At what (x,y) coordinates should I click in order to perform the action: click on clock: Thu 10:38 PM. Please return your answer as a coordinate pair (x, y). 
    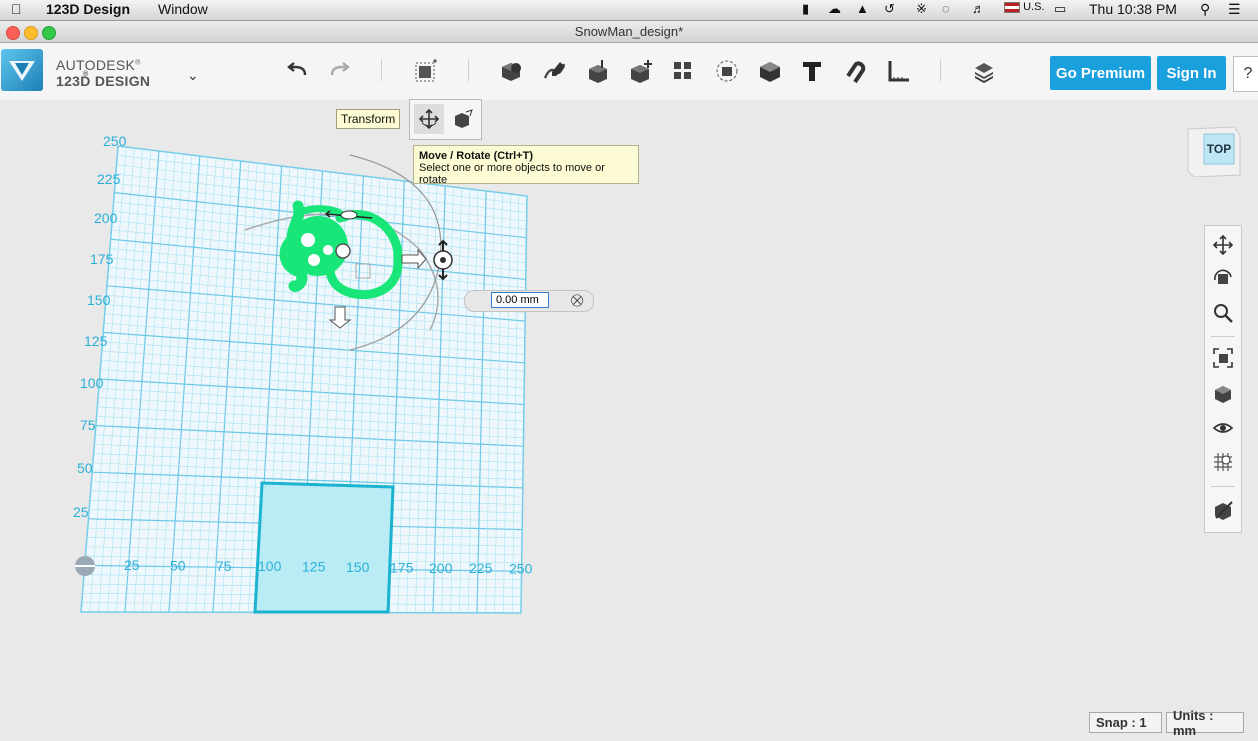
    Looking at the image, I should click on (1133, 9).